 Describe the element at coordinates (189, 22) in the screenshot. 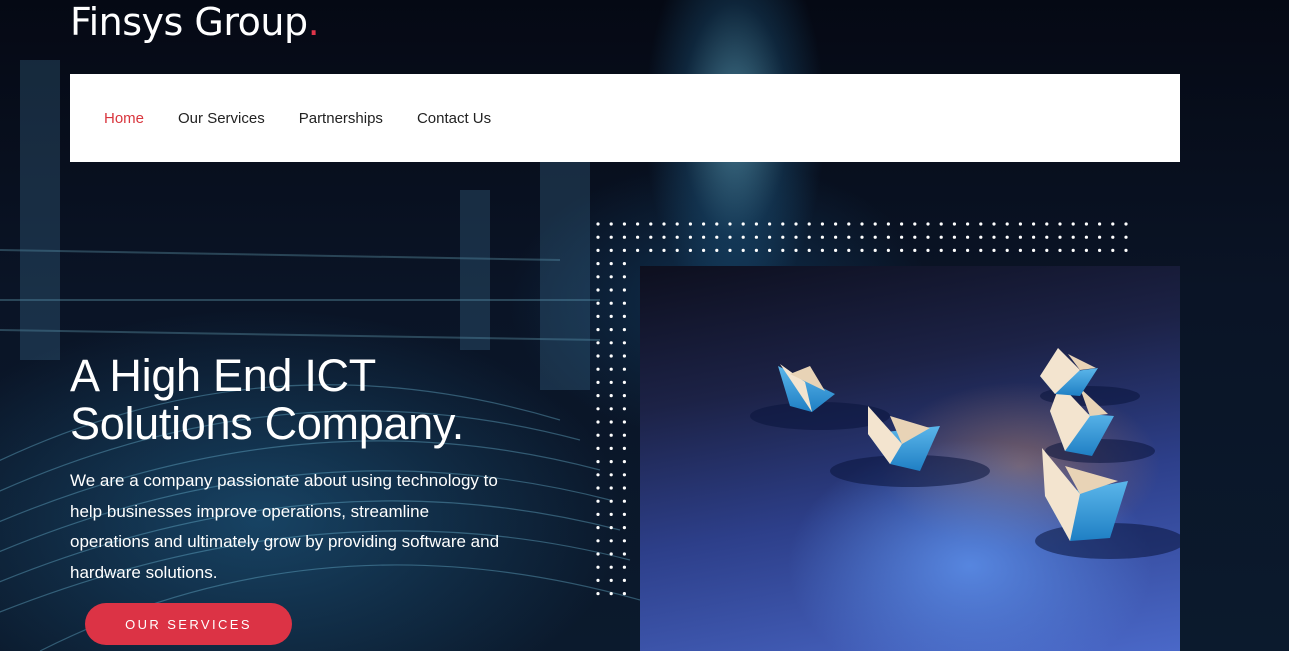

I see `brand-name: Finsys Group` at that location.